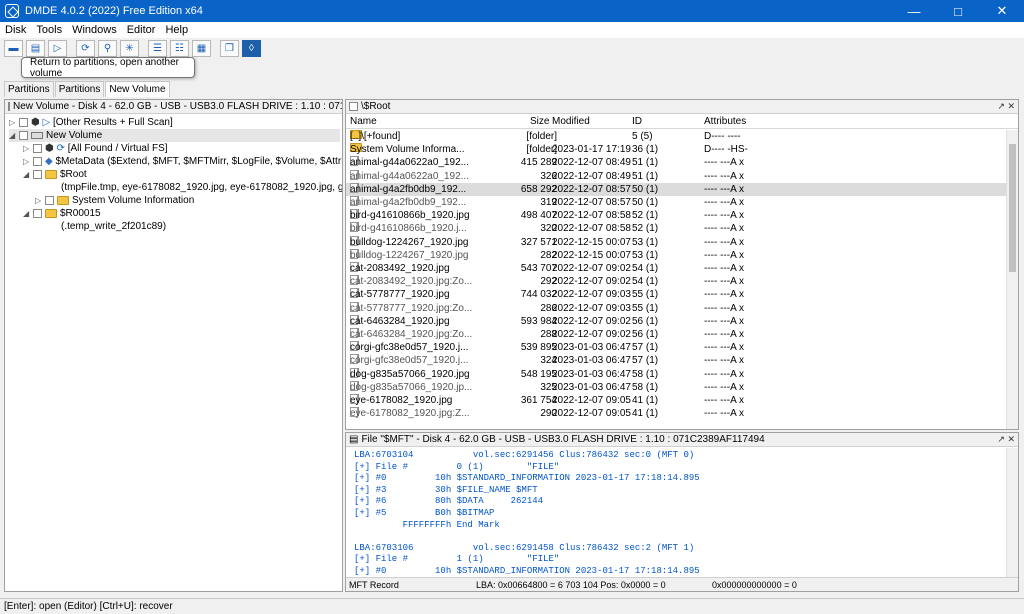  I want to click on menu-bar: Disk Tools Windows Editor Help, so click(512, 30).